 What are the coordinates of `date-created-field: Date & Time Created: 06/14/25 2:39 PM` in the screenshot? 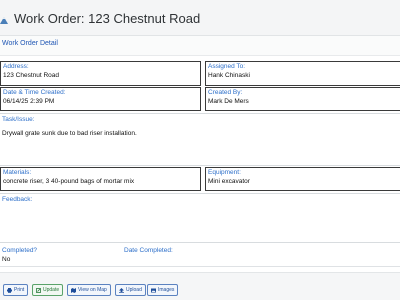 It's located at (100, 99).